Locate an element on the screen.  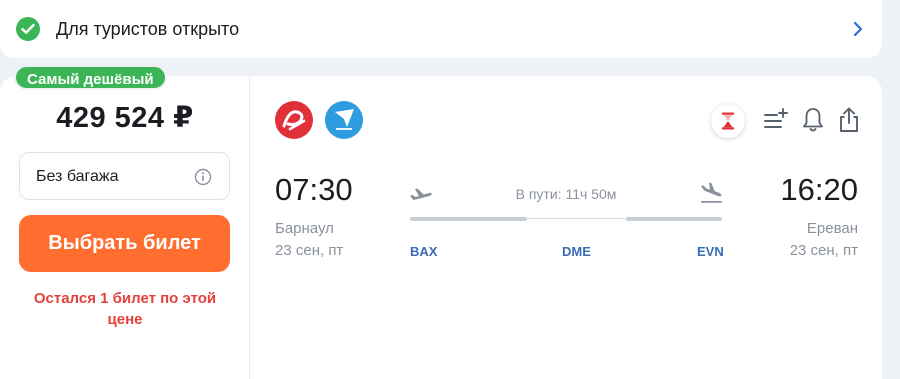
last-ticket-warning: Остался 1 билет по этой цене is located at coordinates (125, 309).